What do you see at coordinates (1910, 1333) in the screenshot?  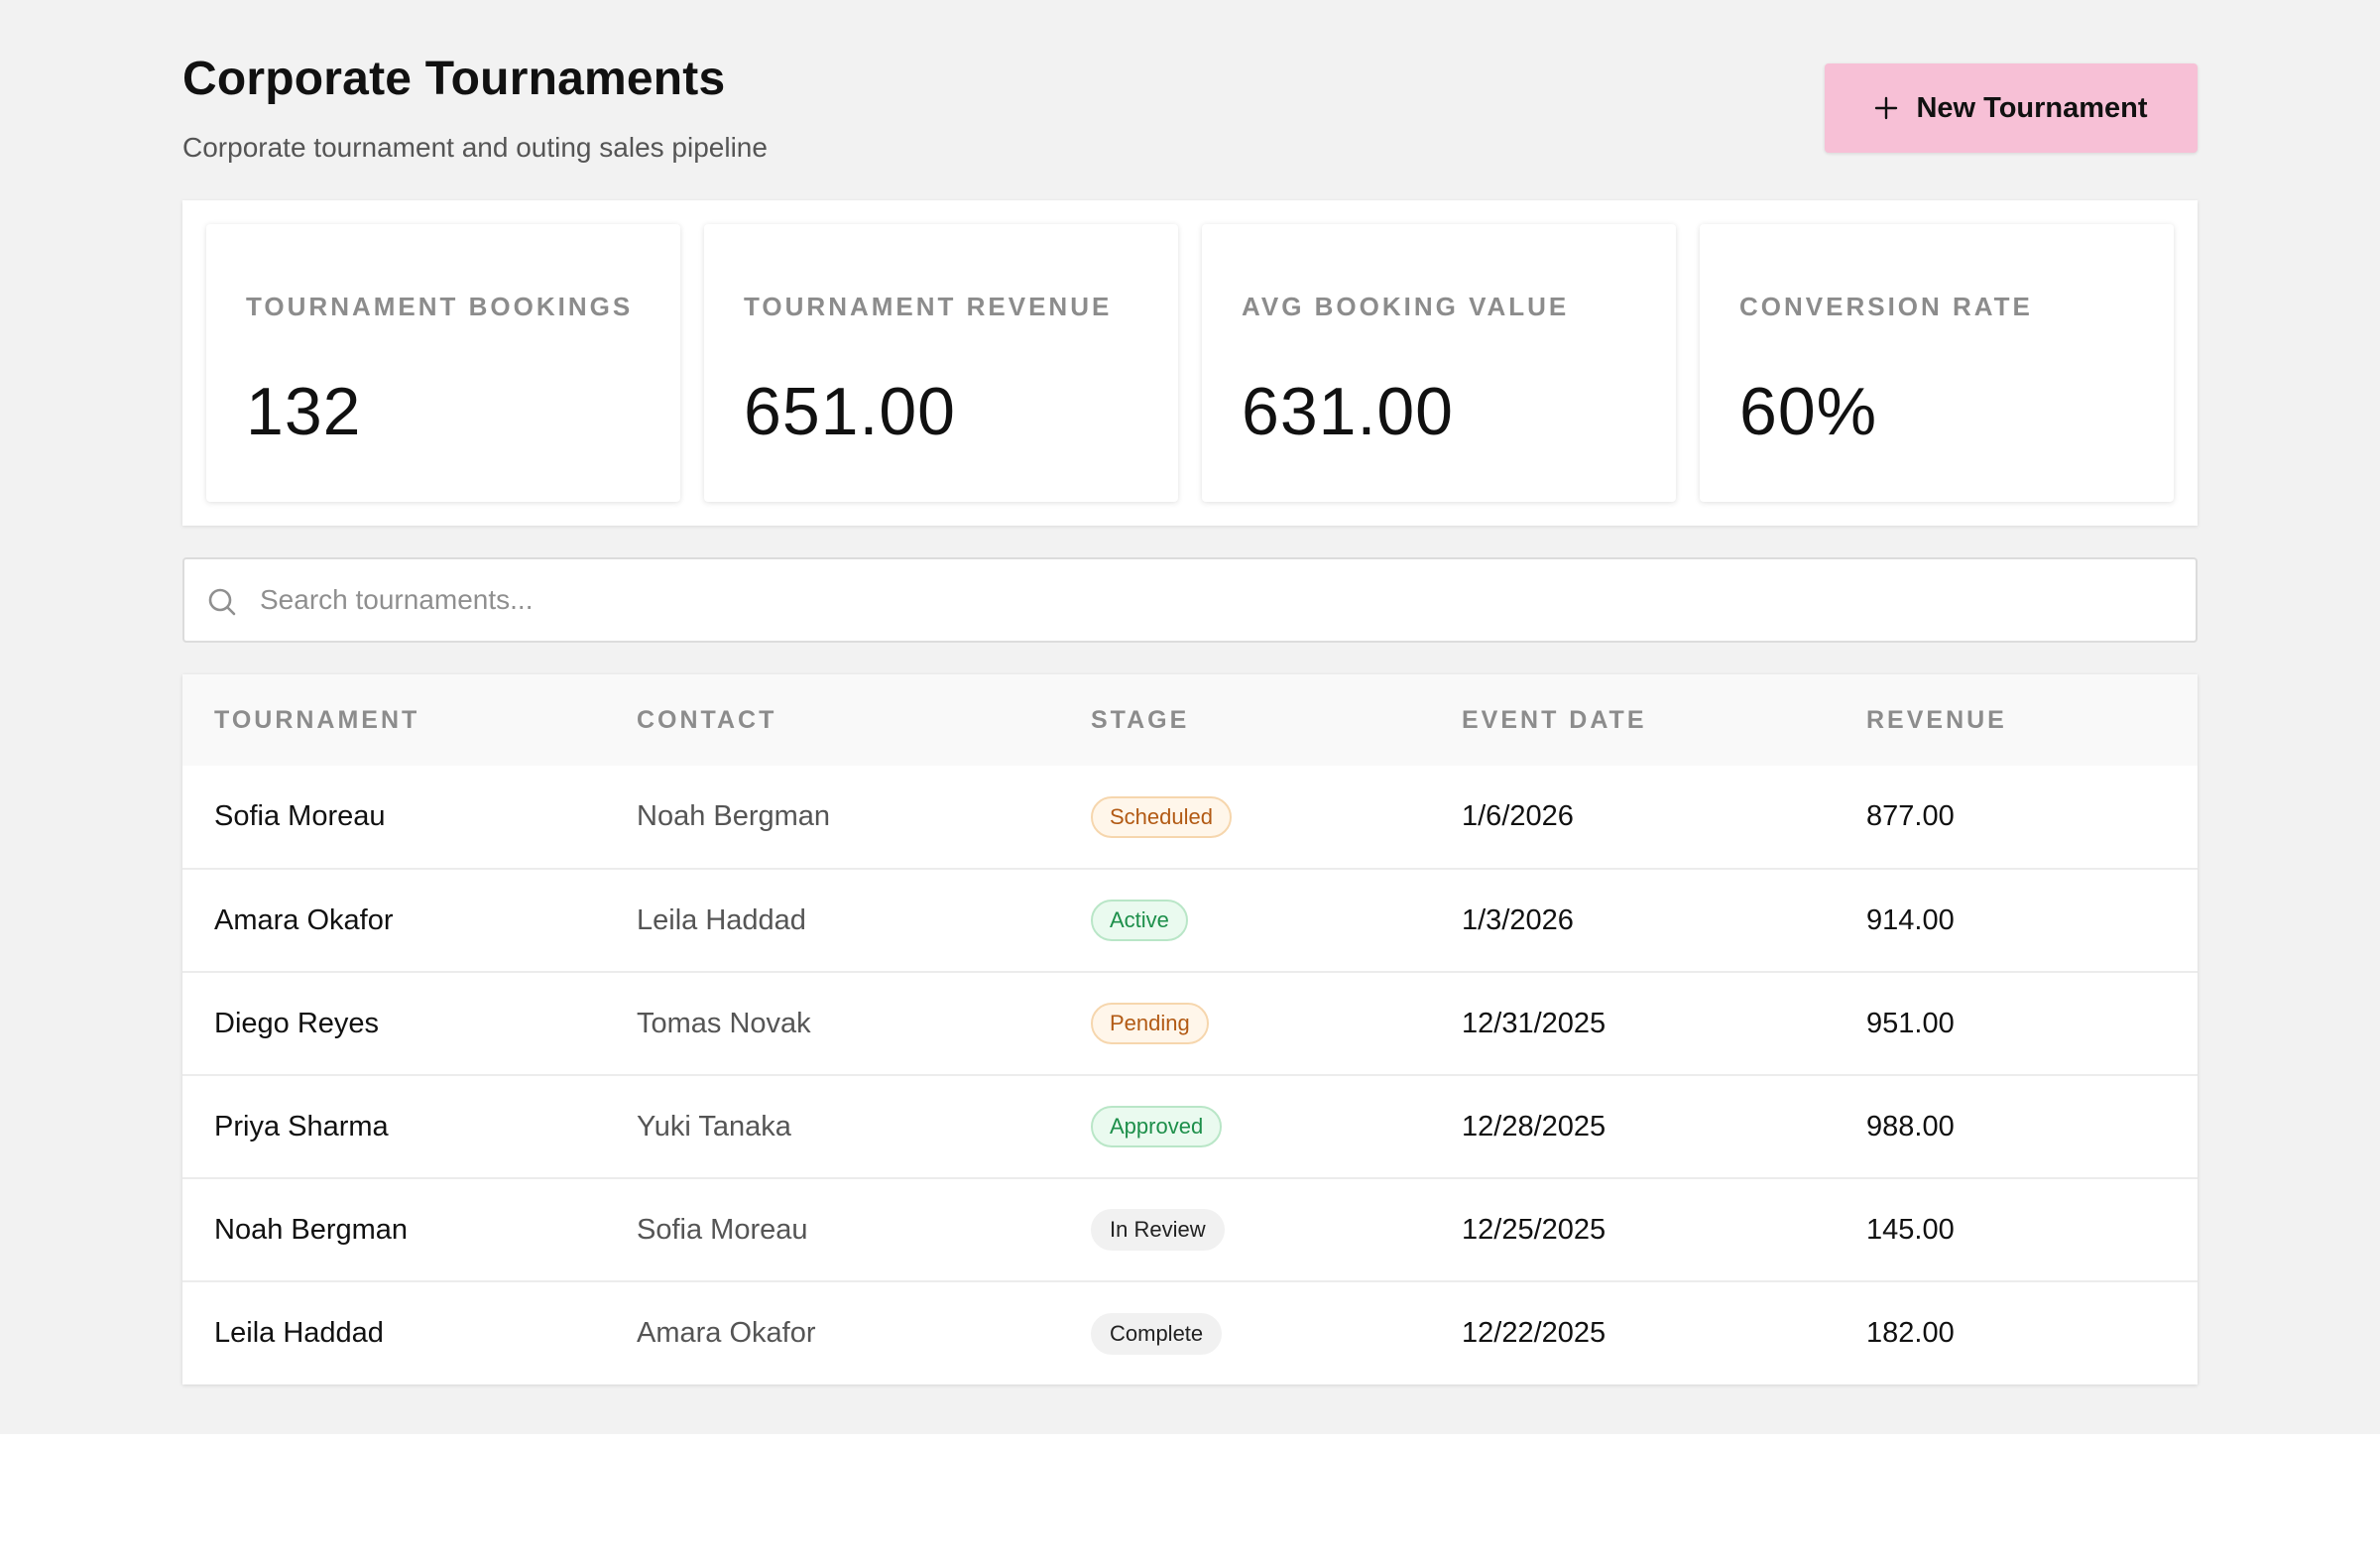 I see `cell-revenue: 182.00` at bounding box center [1910, 1333].